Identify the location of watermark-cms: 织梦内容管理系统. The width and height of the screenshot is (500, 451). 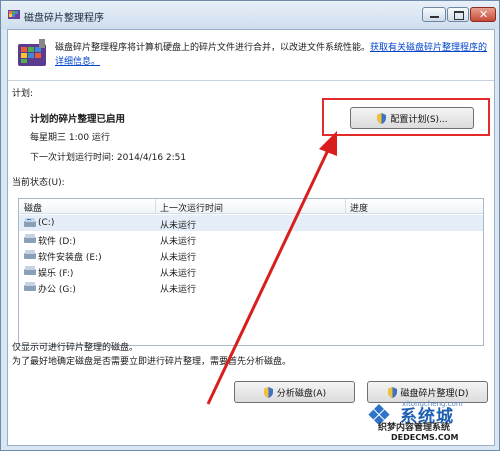
(414, 428).